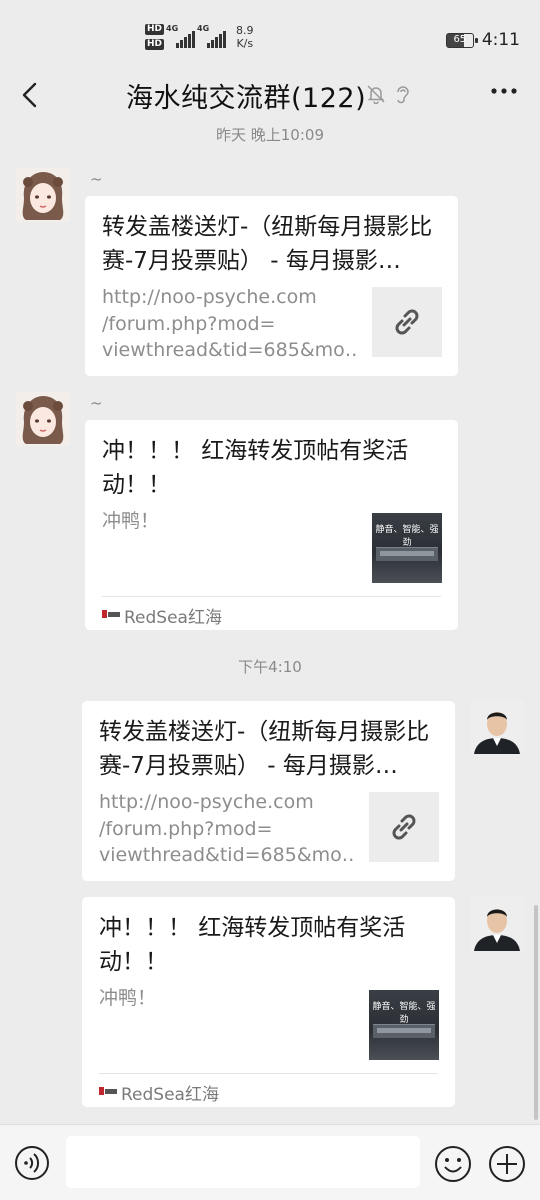 Image resolution: width=540 pixels, height=1200 pixels. What do you see at coordinates (243, 1162) in the screenshot?
I see `message-input` at bounding box center [243, 1162].